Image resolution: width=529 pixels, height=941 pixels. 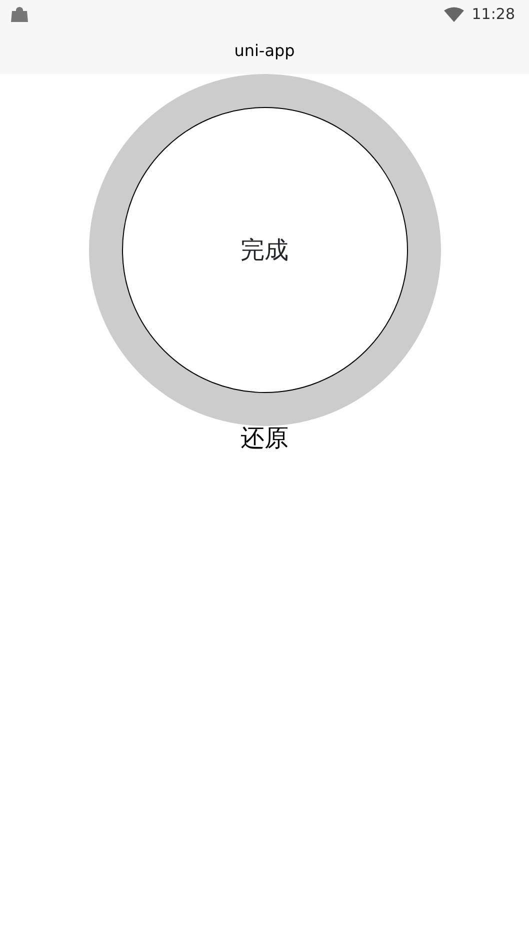 What do you see at coordinates (264, 438) in the screenshot?
I see `reset-button: 还原` at bounding box center [264, 438].